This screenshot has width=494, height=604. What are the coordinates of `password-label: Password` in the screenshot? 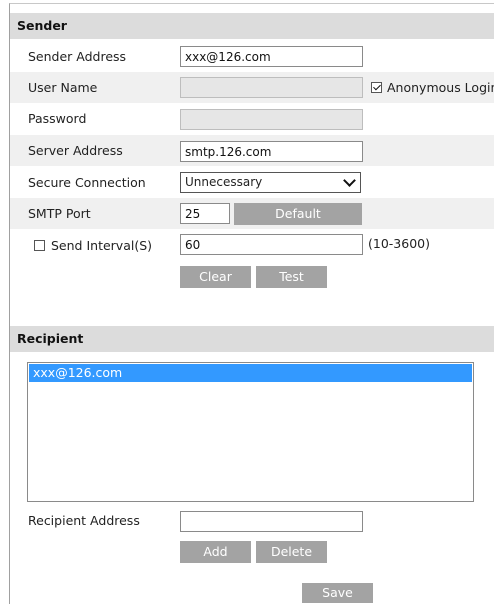 It's located at (57, 118).